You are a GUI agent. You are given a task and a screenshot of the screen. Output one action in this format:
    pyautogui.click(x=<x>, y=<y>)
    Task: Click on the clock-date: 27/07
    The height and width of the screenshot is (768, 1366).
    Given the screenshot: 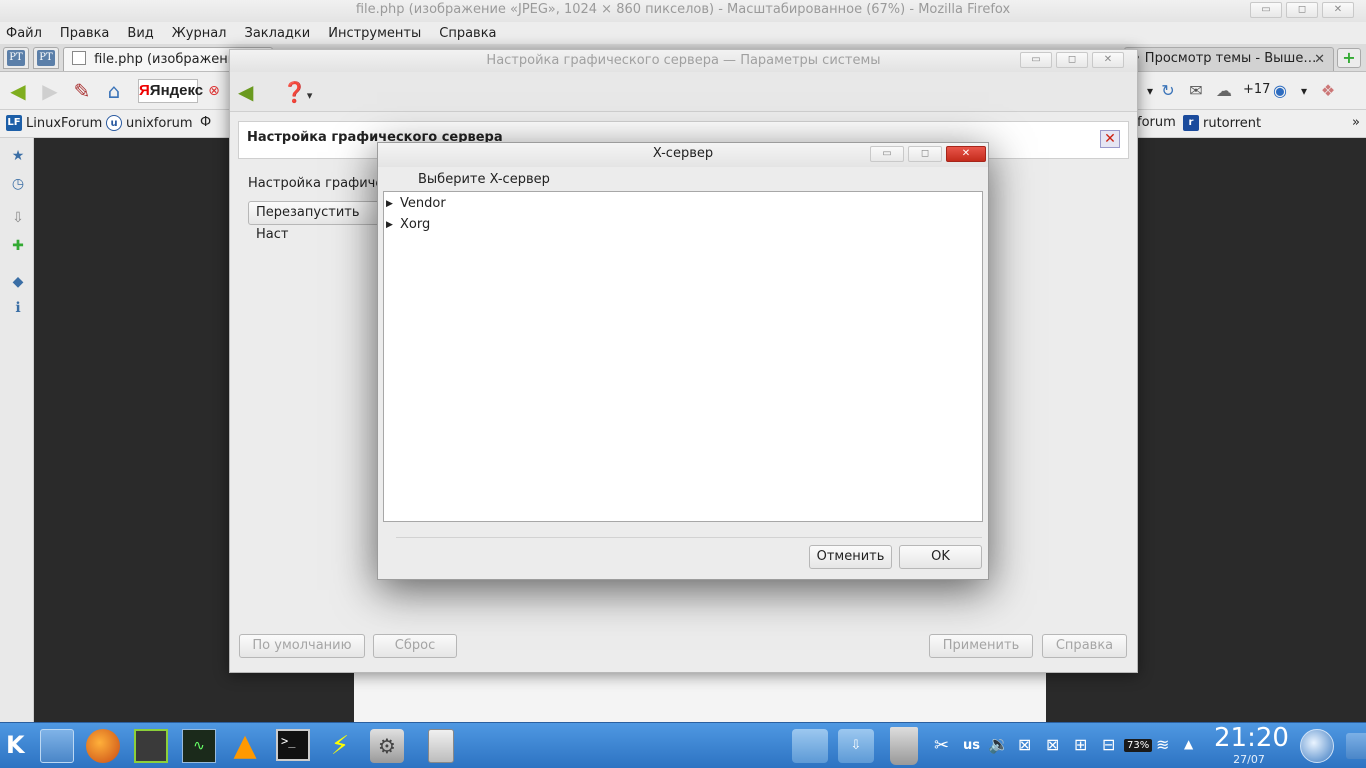 What is the action you would take?
    pyautogui.click(x=1249, y=759)
    